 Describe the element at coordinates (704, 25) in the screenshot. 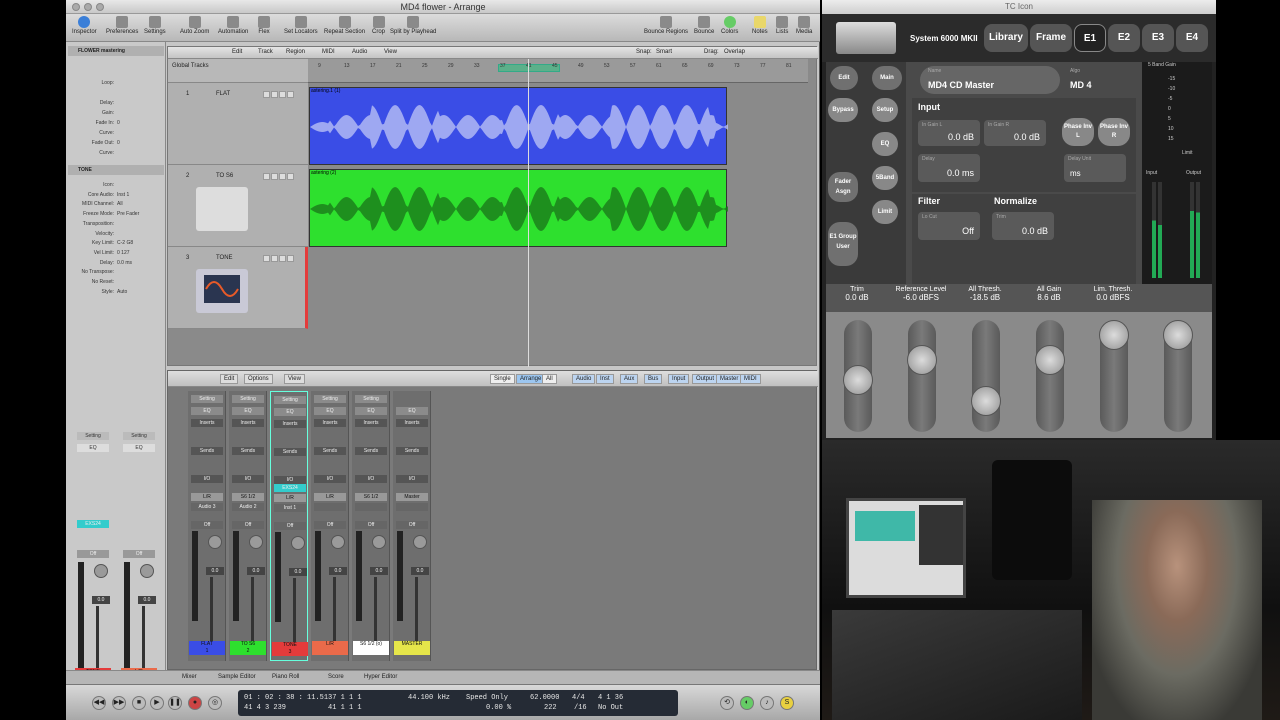

I see `bounce-button: Bounce` at that location.